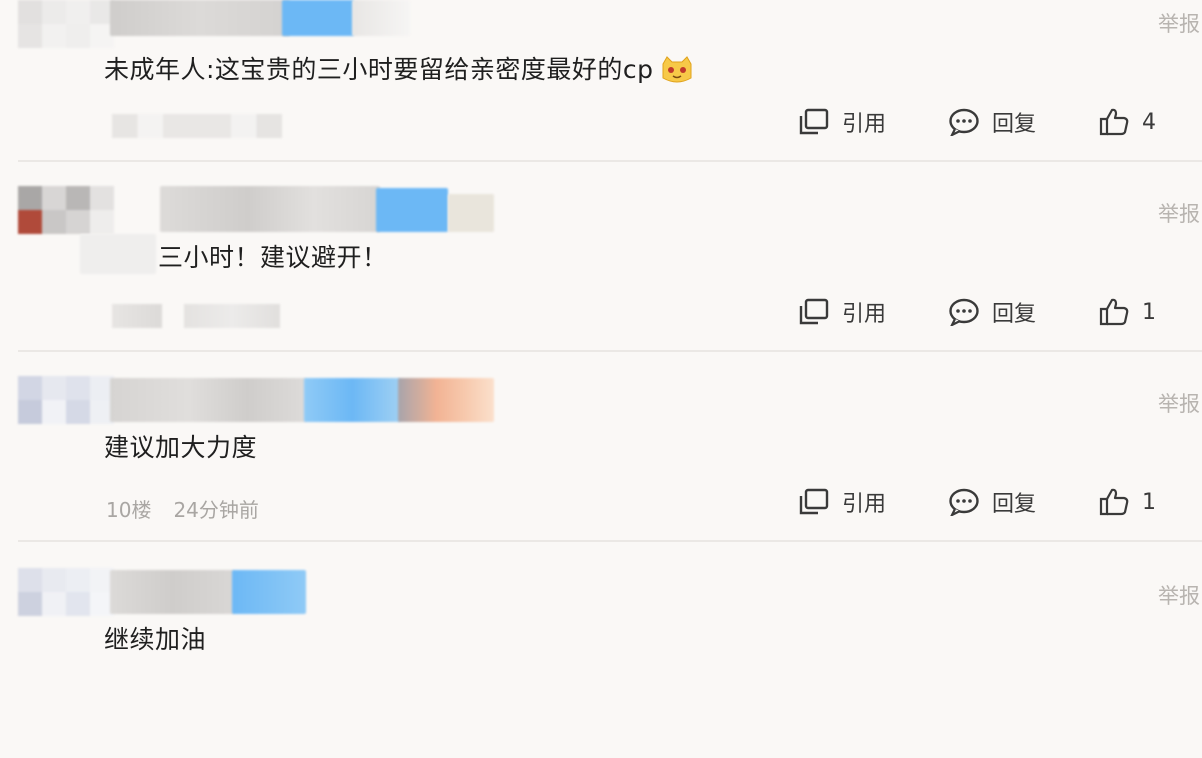 This screenshot has height=758, width=1202. I want to click on comment-meta: 10楼 24分钟前, so click(193, 508).